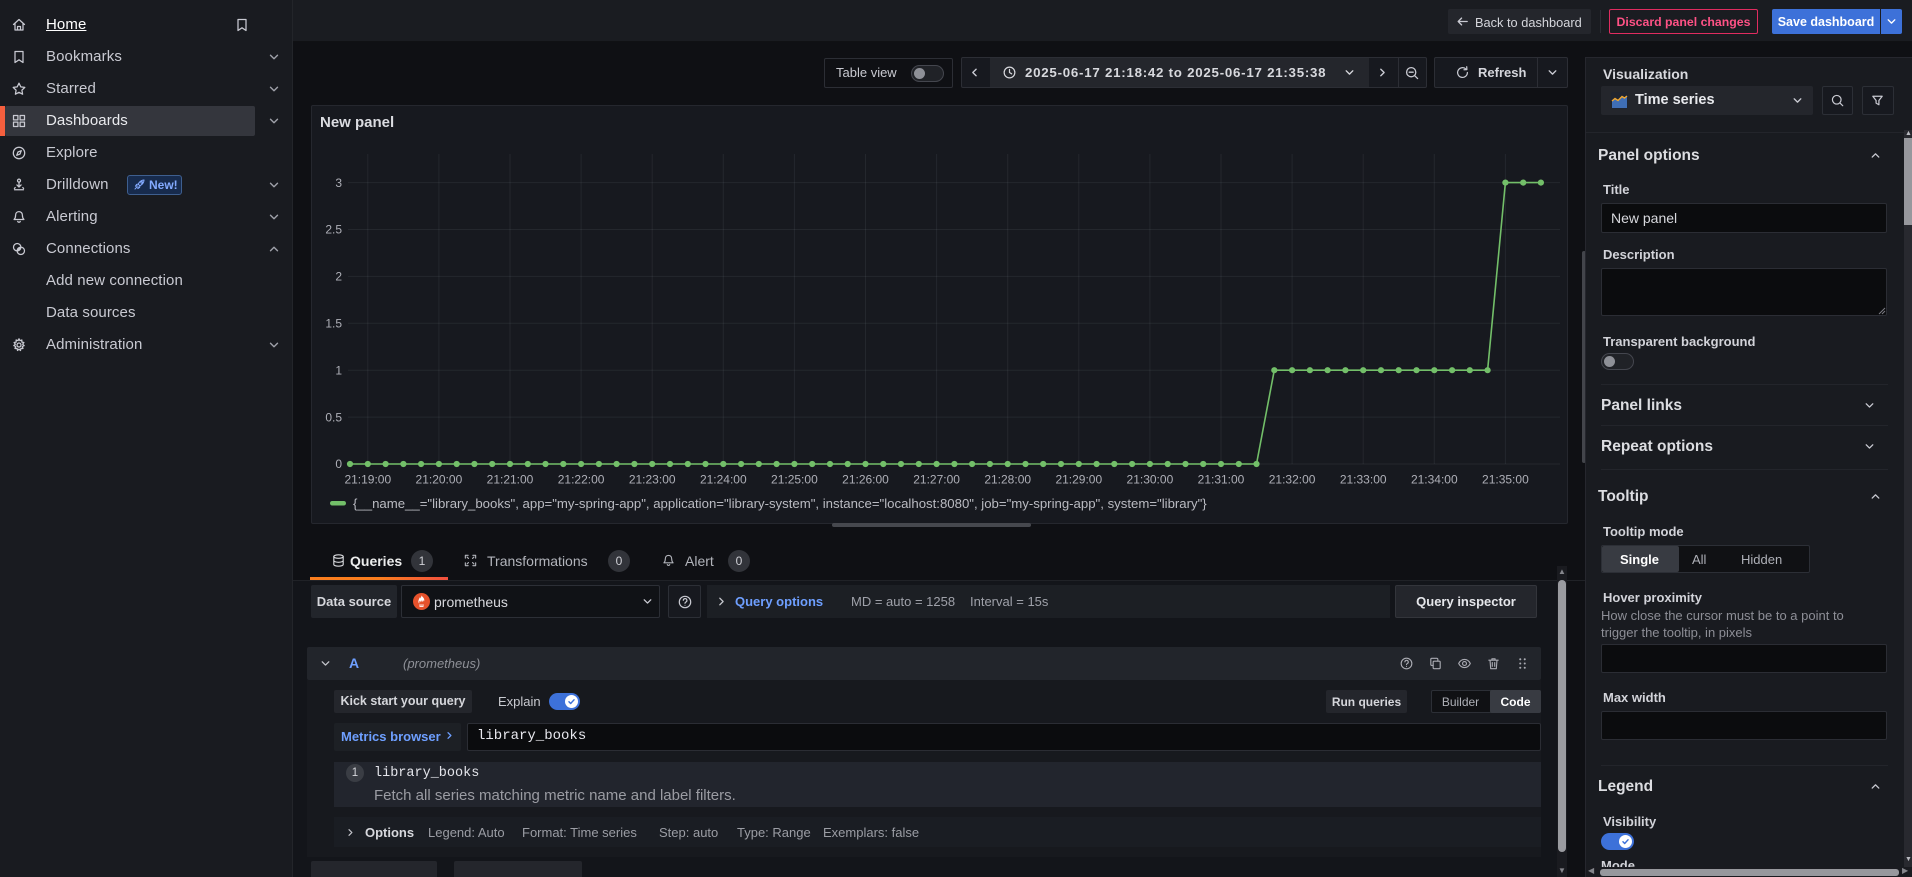  What do you see at coordinates (367, 480) in the screenshot?
I see `svg-text: 21:19:00` at bounding box center [367, 480].